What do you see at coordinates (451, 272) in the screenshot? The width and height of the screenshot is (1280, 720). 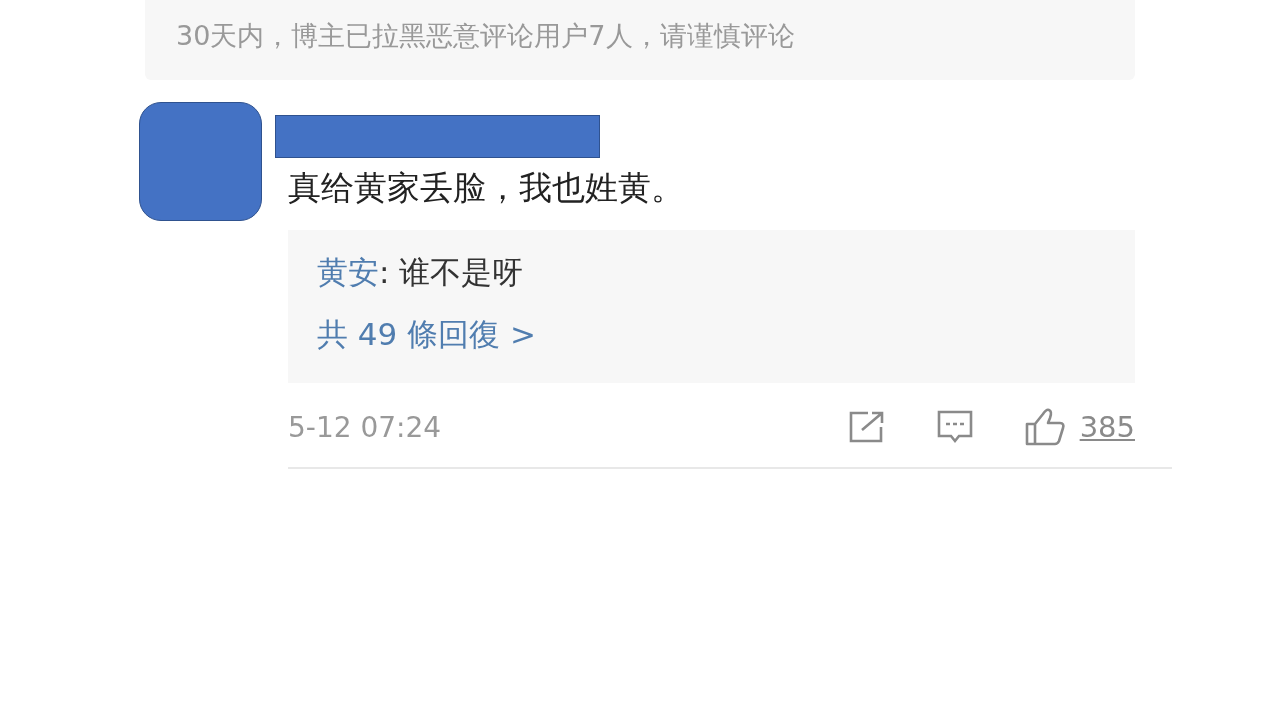 I see `reply-text: : 谁不是呀` at bounding box center [451, 272].